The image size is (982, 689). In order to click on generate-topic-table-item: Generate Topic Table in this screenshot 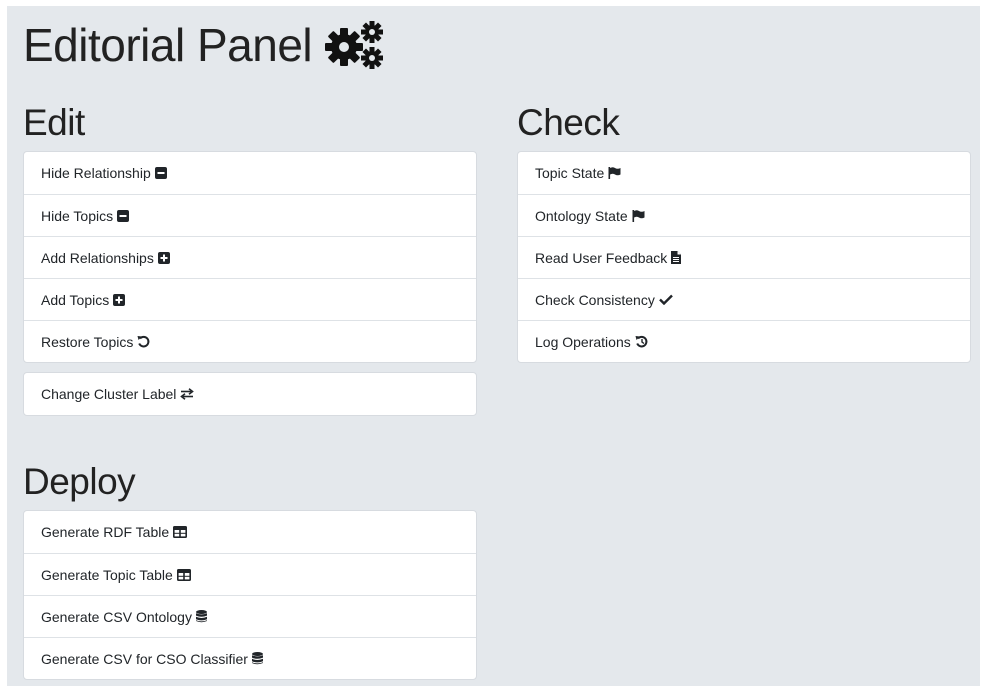, I will do `click(250, 574)`.